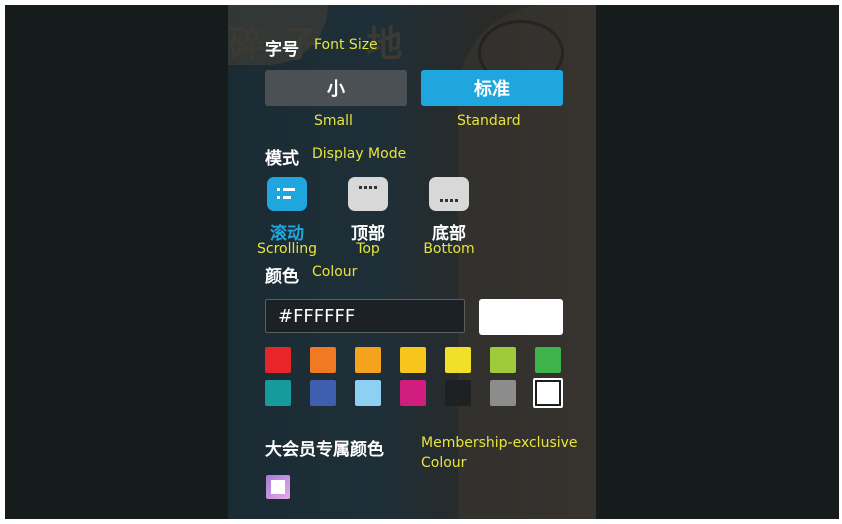 This screenshot has height=524, width=842. I want to click on display-mode-label: 模式, so click(282, 159).